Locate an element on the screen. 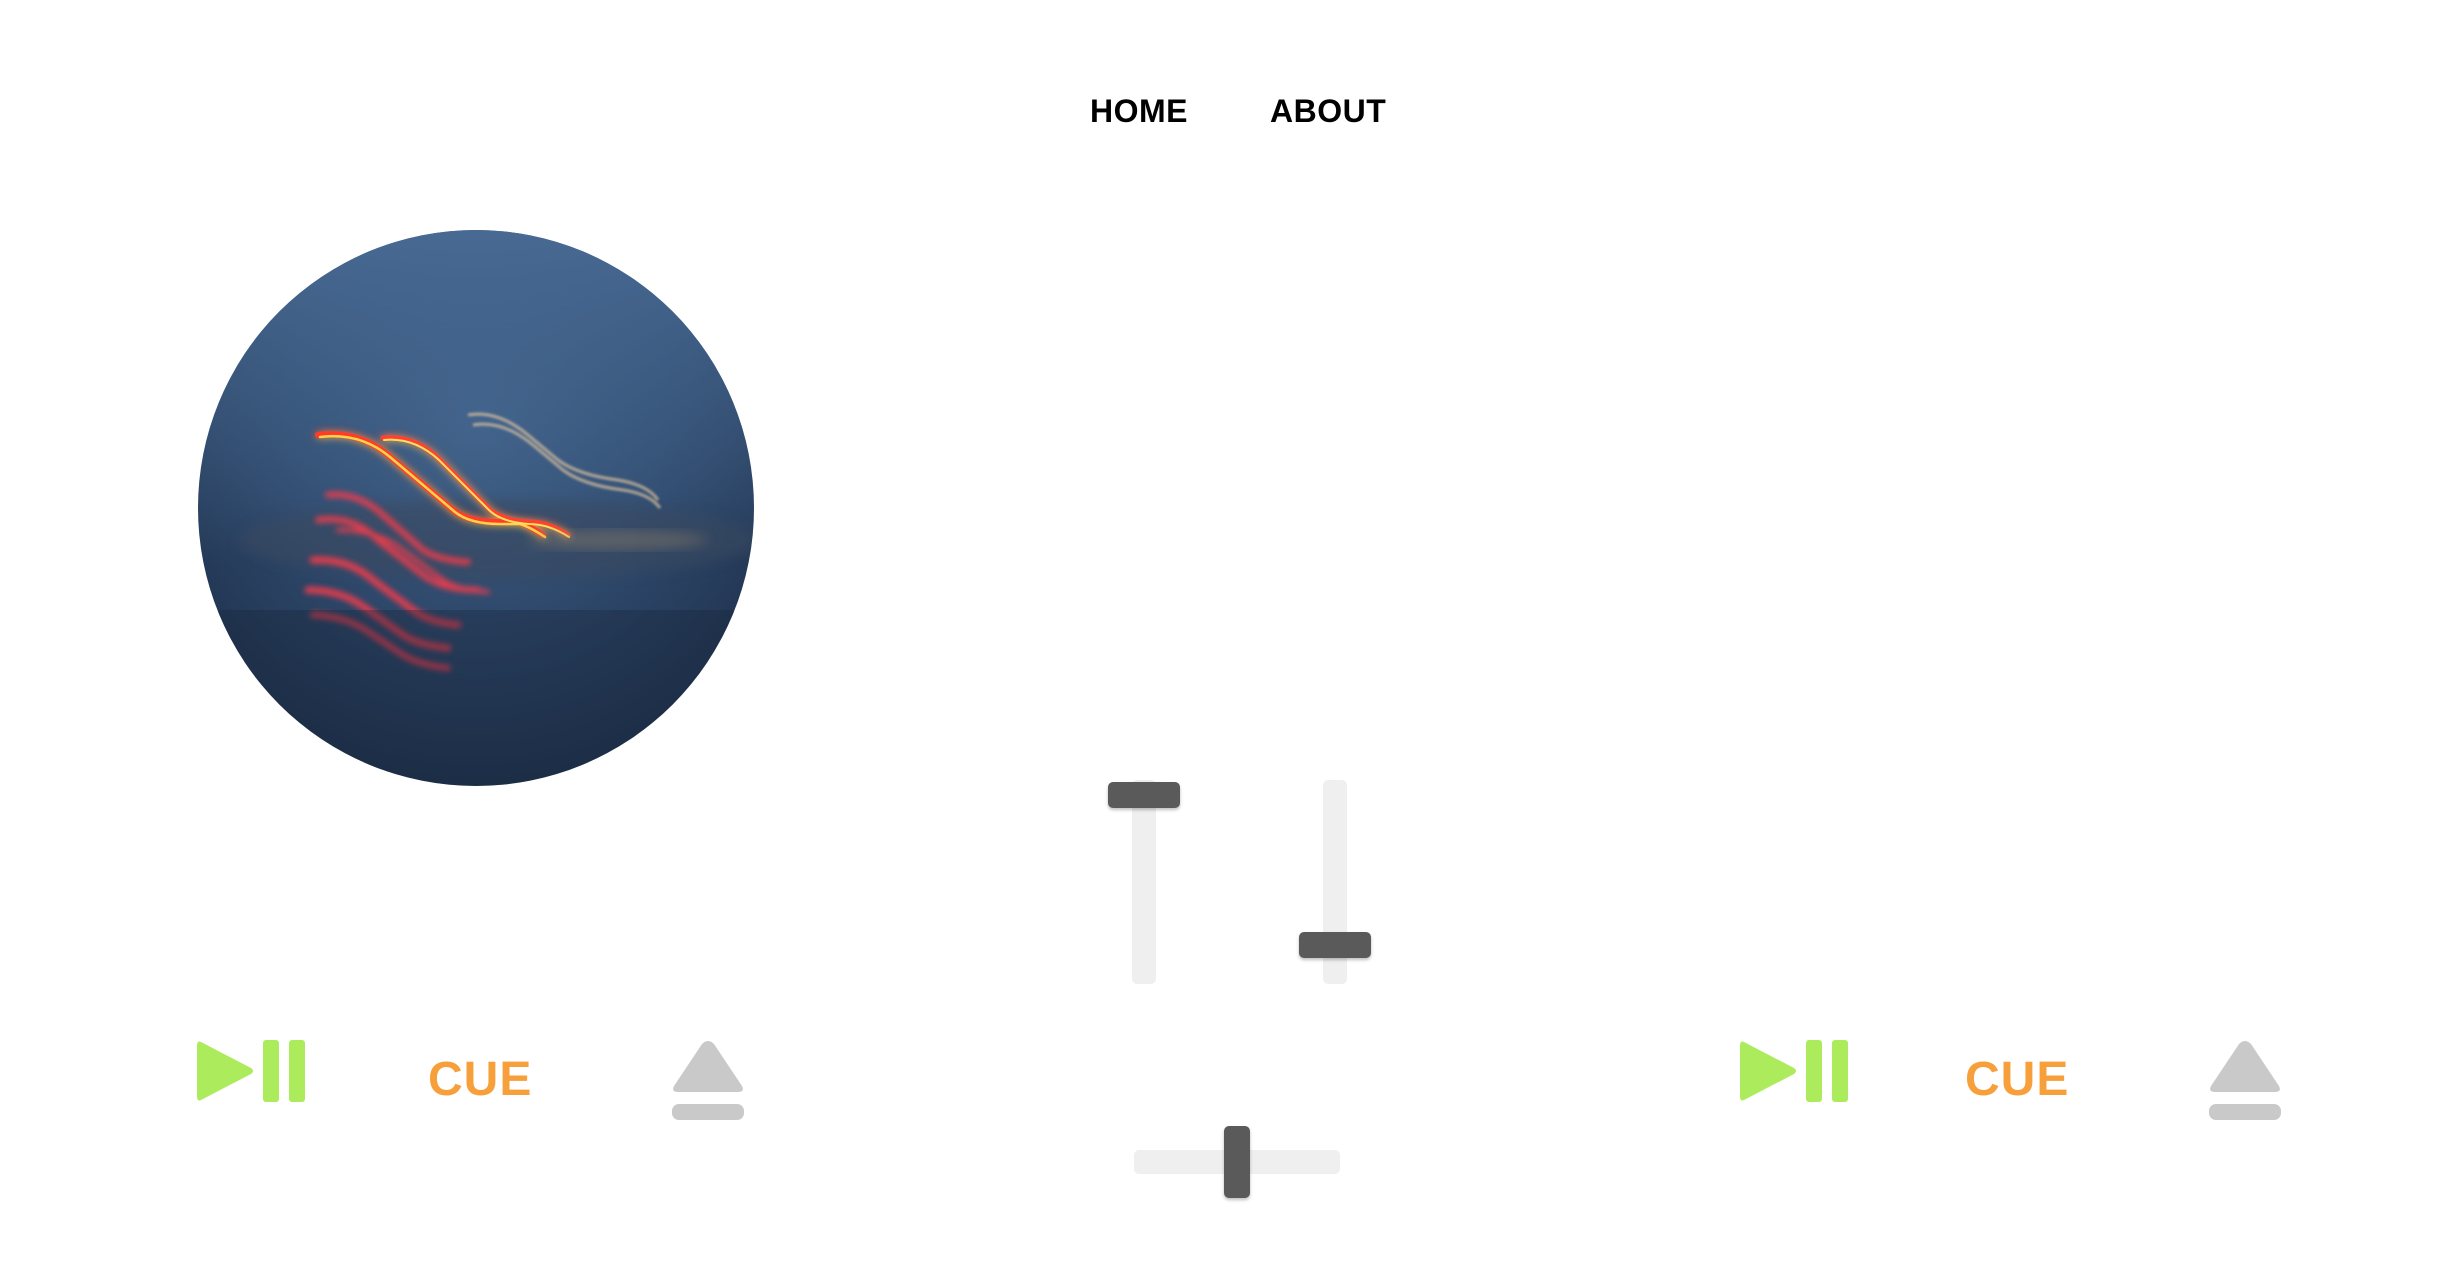 This screenshot has width=2464, height=1264. right-play-pause-button is located at coordinates (1794, 1071).